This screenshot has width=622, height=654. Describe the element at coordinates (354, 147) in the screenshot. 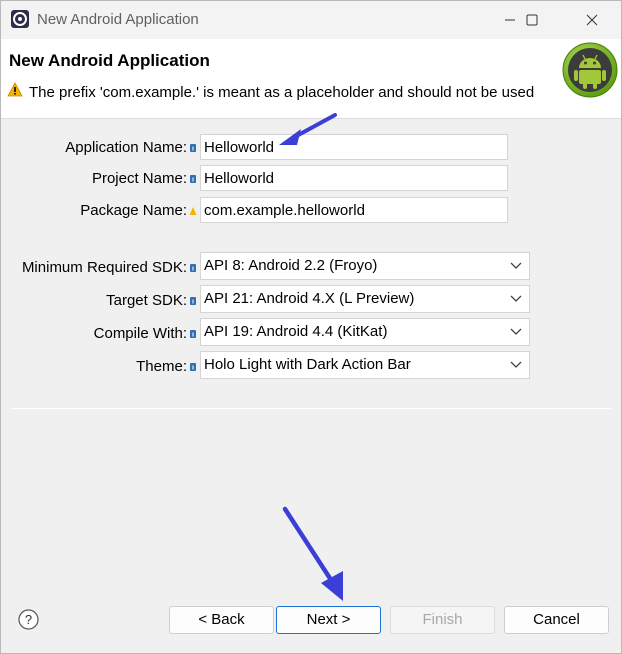

I see `application-name-input` at that location.